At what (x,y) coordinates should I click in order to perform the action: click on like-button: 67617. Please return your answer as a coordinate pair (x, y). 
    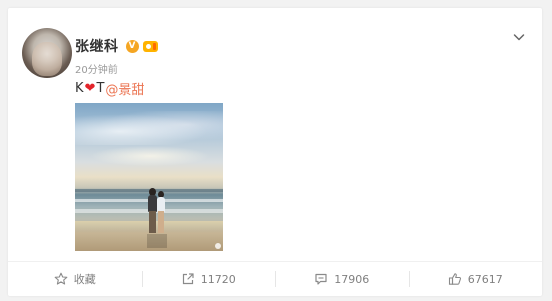
    Looking at the image, I should click on (475, 279).